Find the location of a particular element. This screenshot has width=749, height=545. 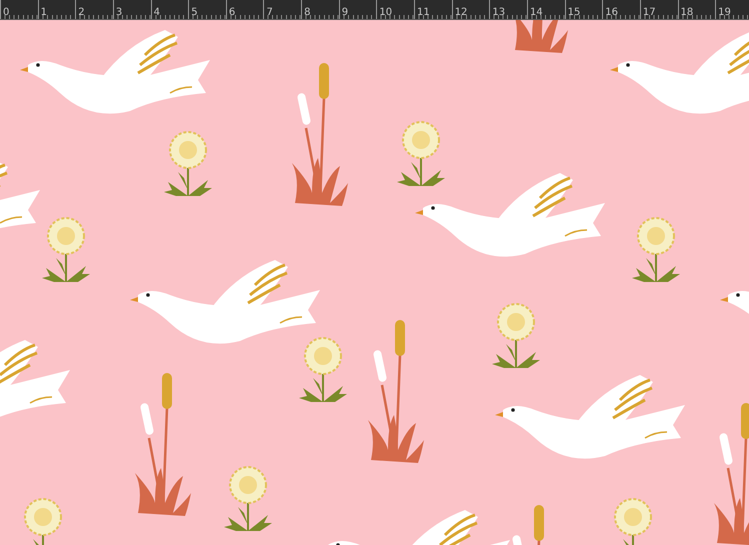

ruler-label: 9 is located at coordinates (344, 13).